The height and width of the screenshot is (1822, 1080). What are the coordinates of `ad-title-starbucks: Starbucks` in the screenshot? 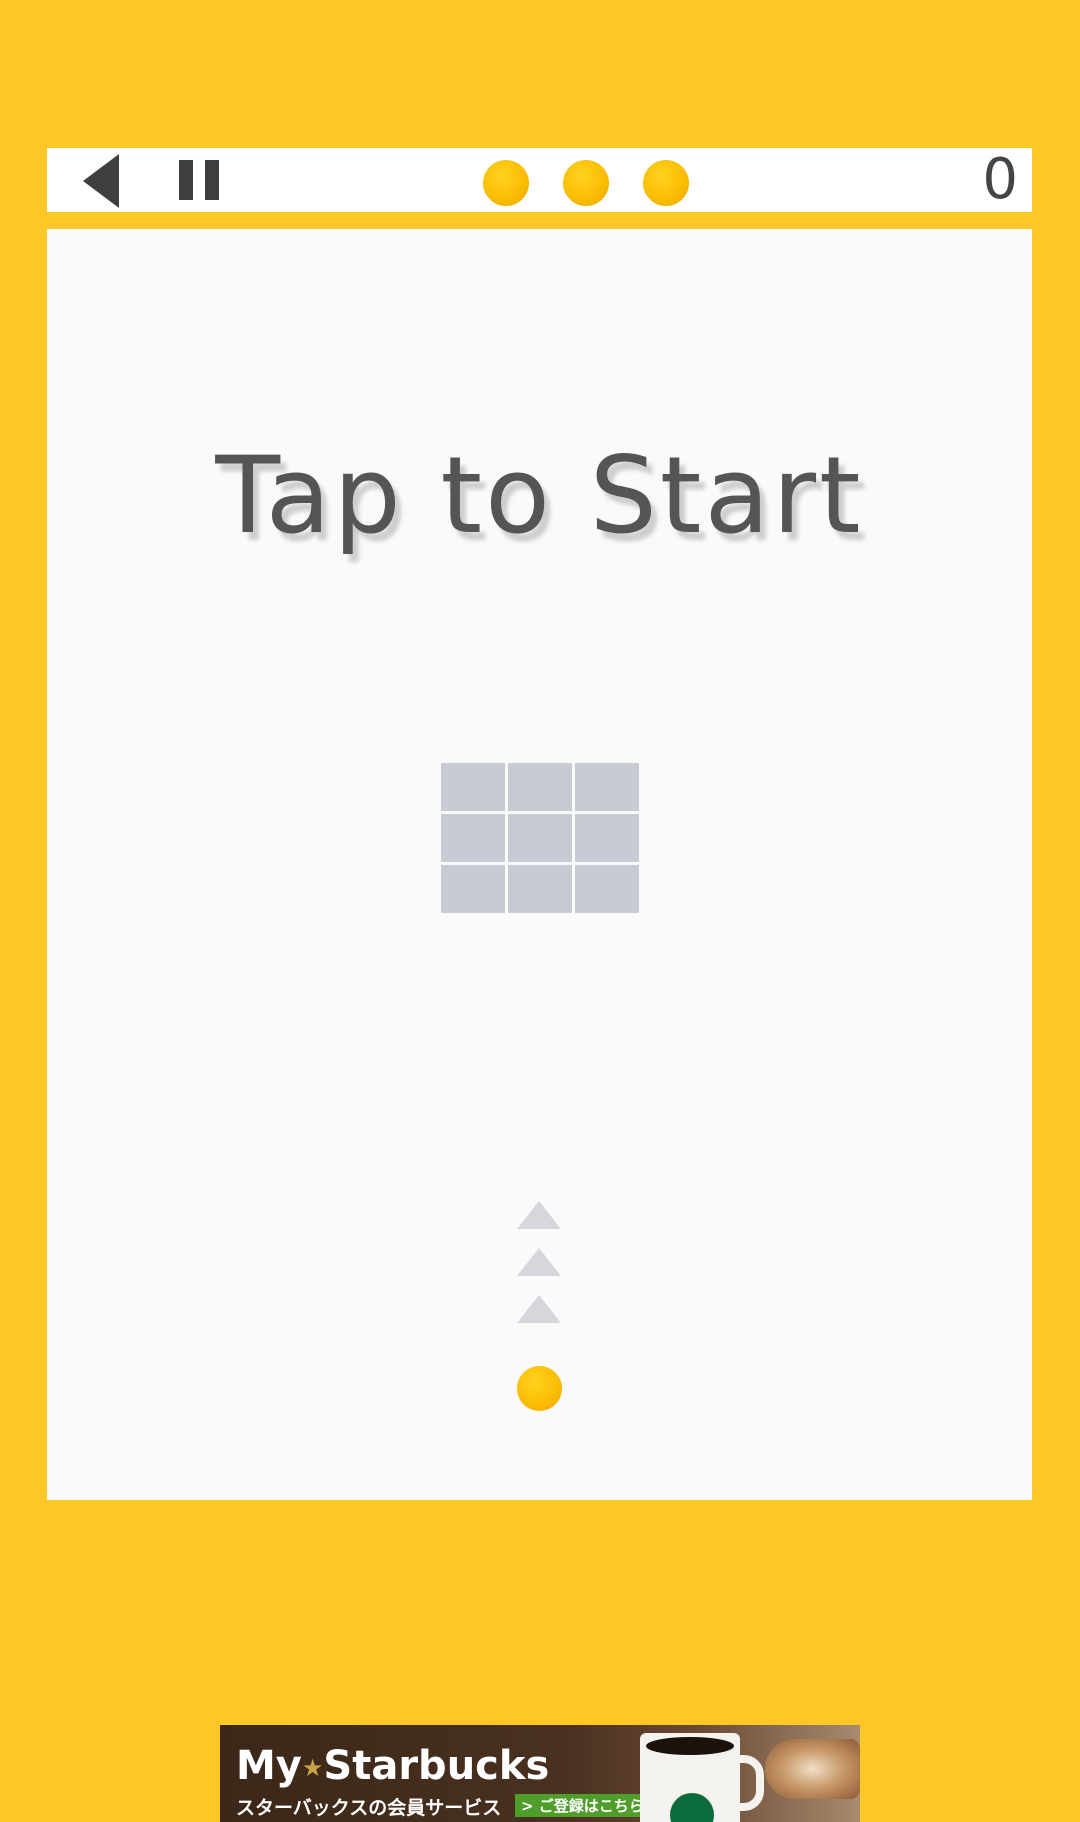 It's located at (436, 1766).